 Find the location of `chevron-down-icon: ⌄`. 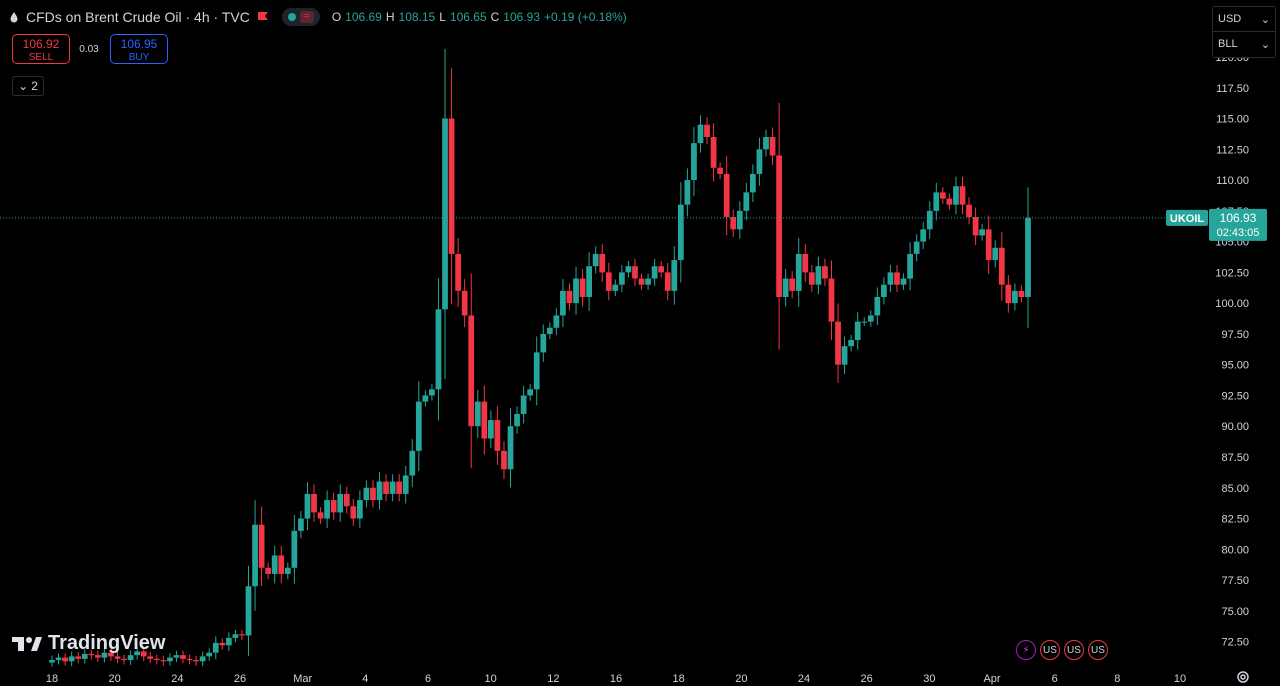

chevron-down-icon: ⌄ is located at coordinates (23, 86).